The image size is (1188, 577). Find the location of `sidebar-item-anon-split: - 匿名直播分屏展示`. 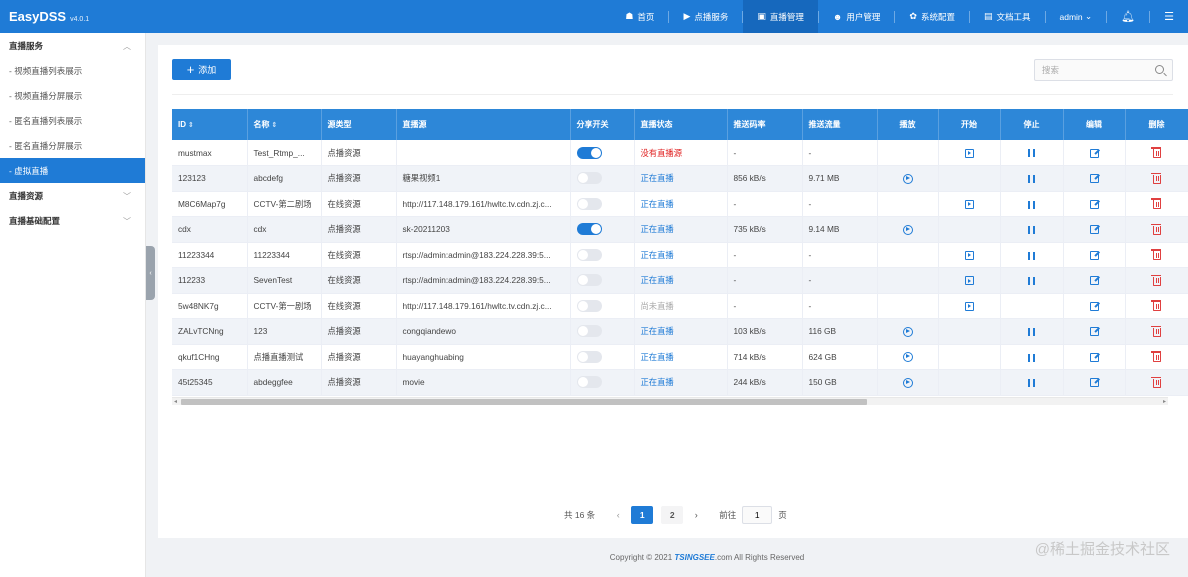

sidebar-item-anon-split: - 匿名直播分屏展示 is located at coordinates (72, 145).